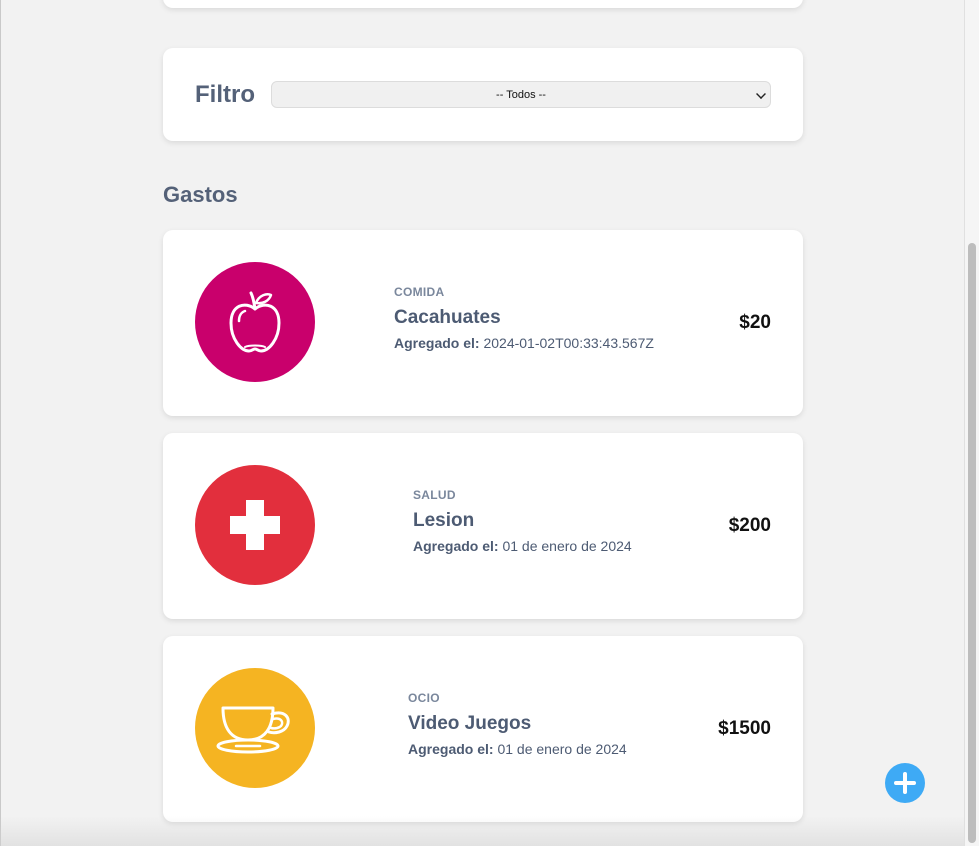 This screenshot has width=979, height=846. I want to click on previous-card, so click(483, 4).